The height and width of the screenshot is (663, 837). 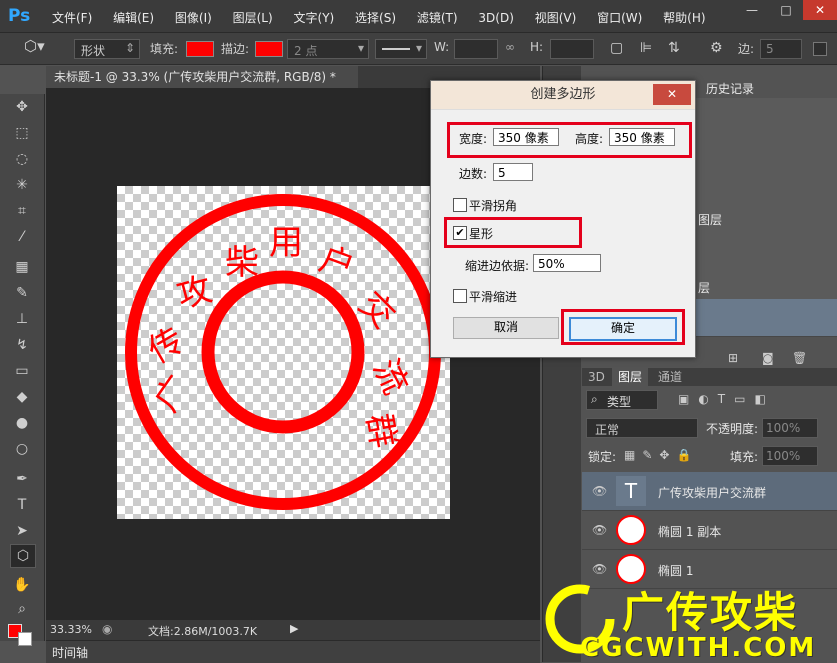 What do you see at coordinates (670, 377) in the screenshot?
I see `tab-channels: 通道` at bounding box center [670, 377].